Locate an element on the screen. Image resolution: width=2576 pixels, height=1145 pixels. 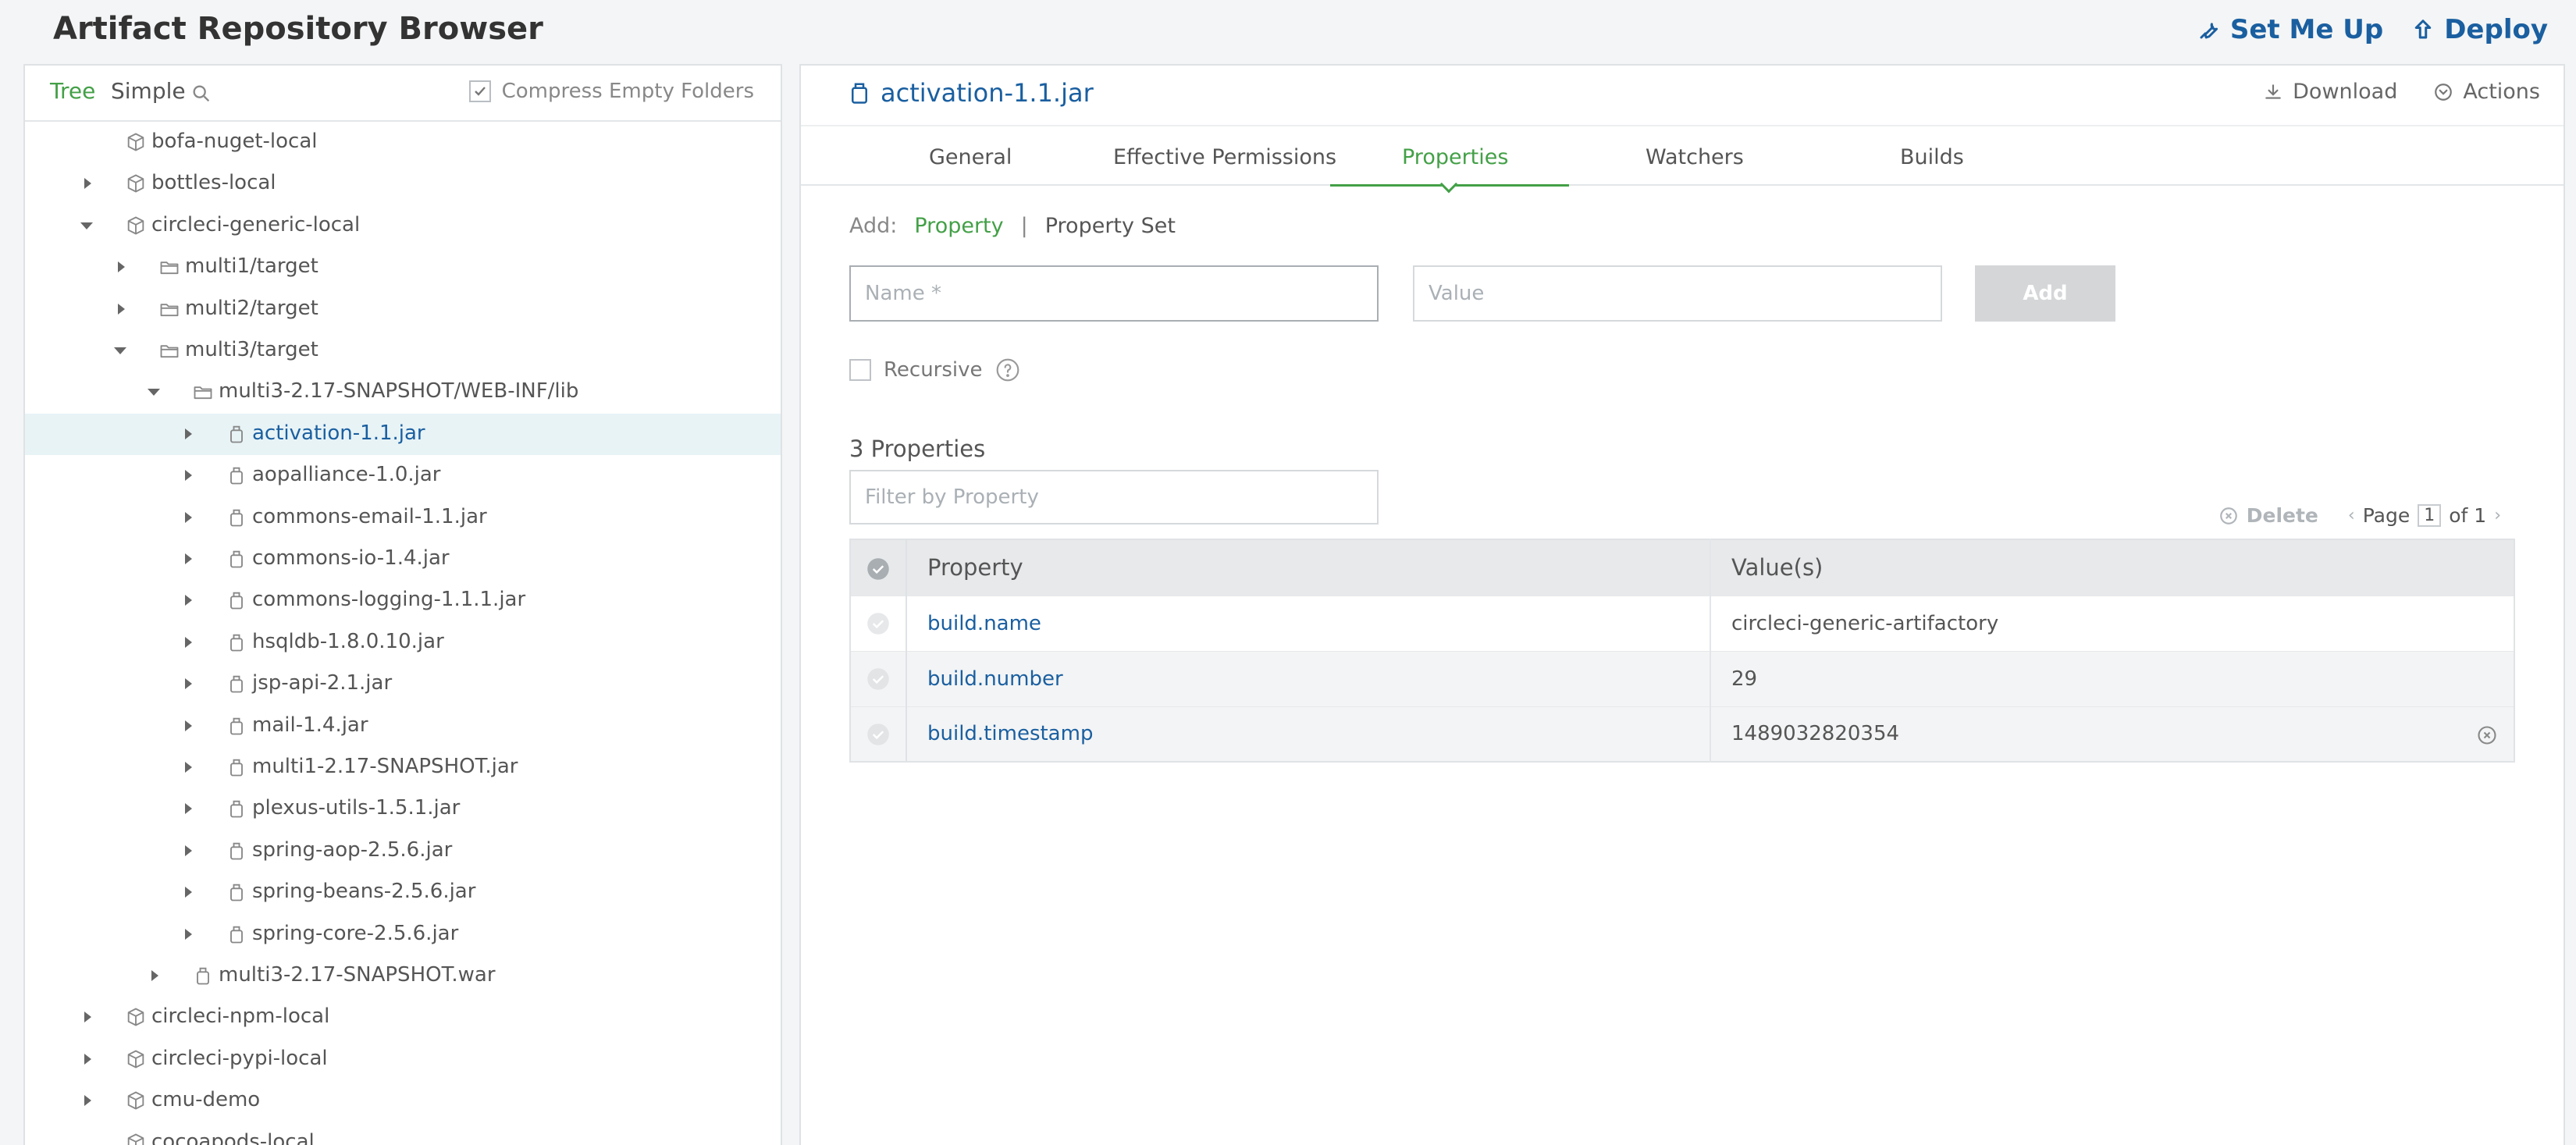
table-row: build.timestamp 1489032820354 is located at coordinates (1682, 734).